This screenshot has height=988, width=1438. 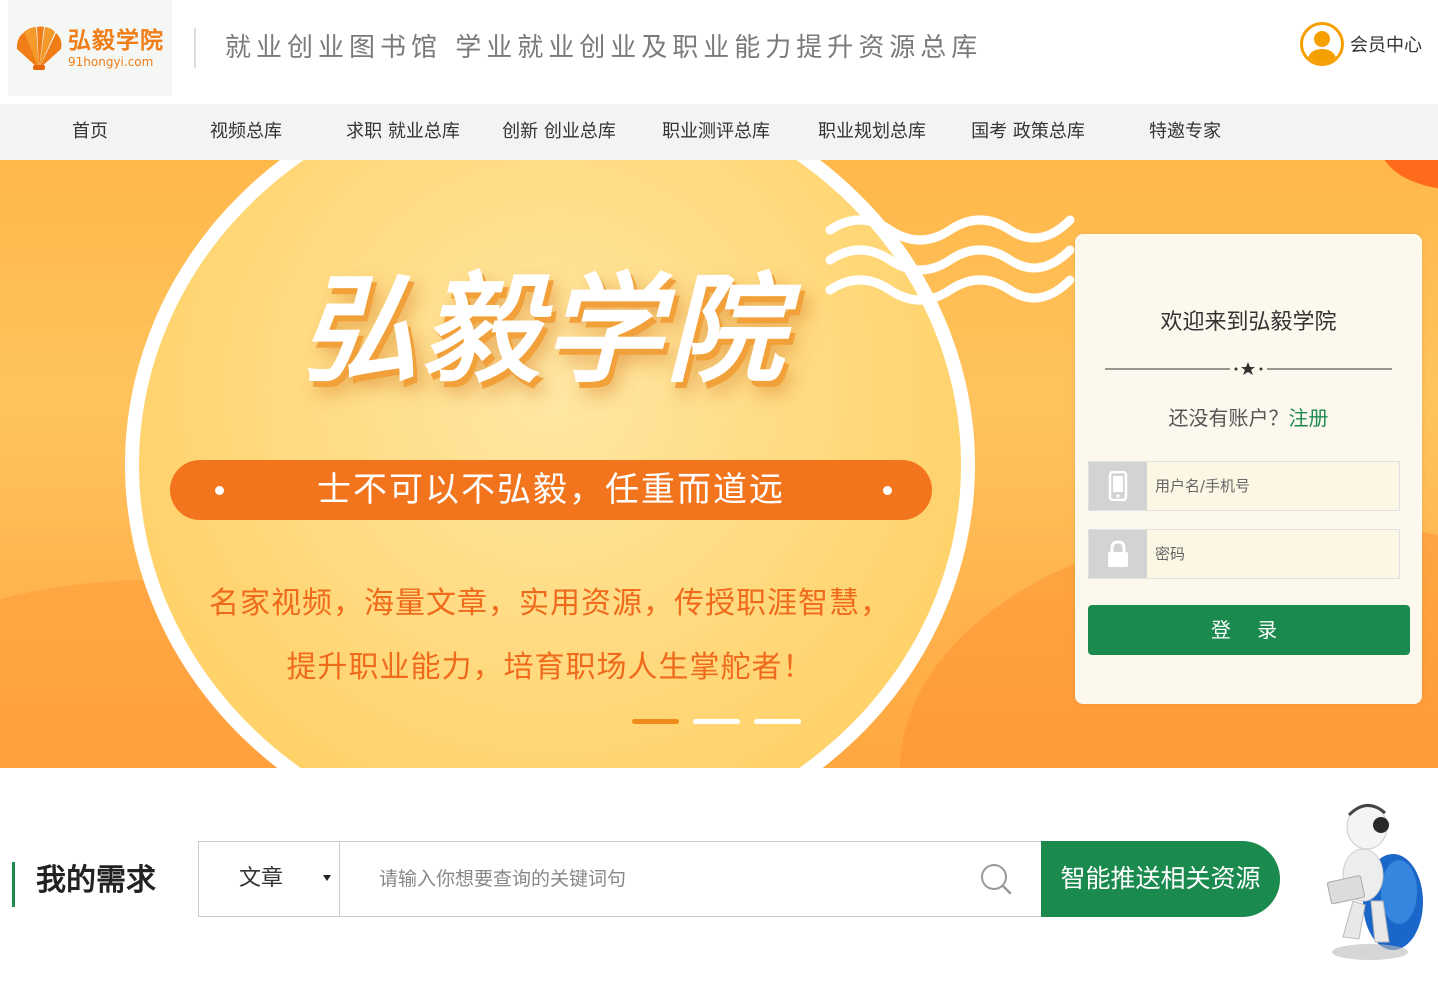 I want to click on login-panel: 欢迎来到弘毅学院 还没有账户？注册 登 录, so click(x=1248, y=469).